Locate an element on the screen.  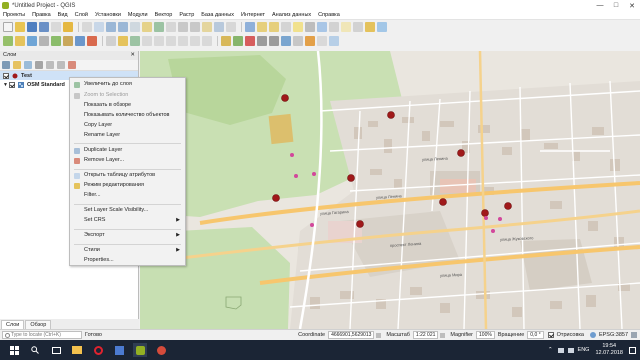
measure-icon is located at coordinates (310, 27).